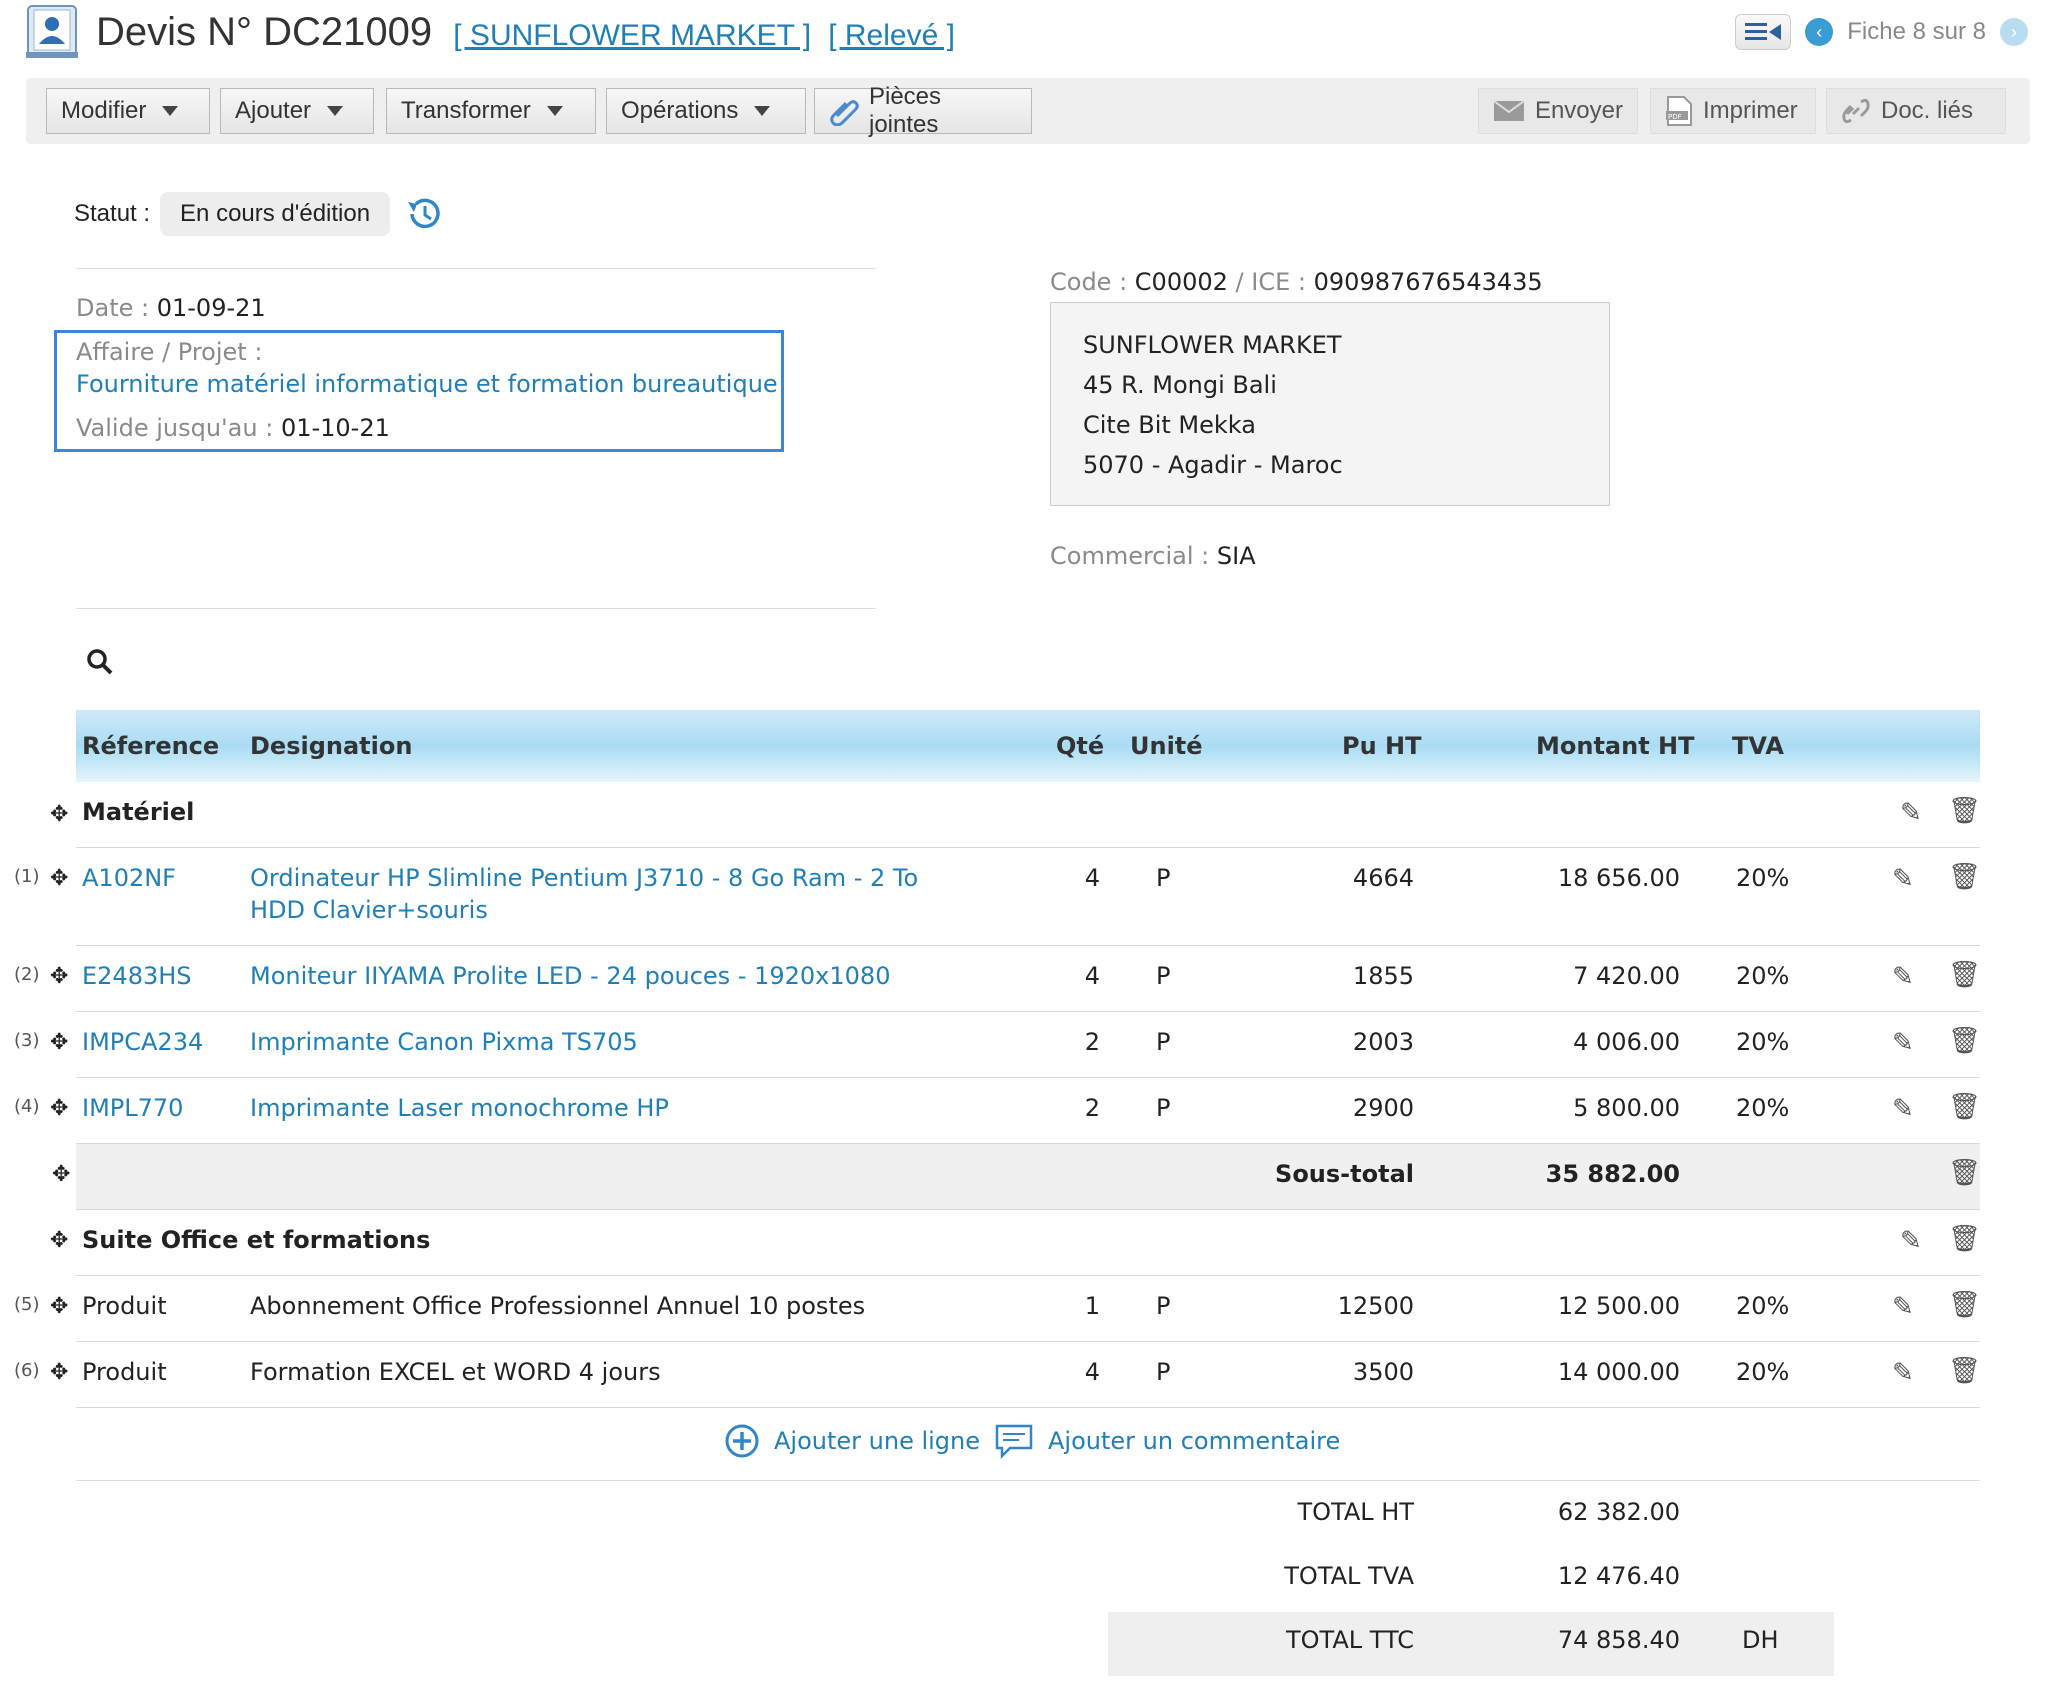 This screenshot has height=1684, width=2046. I want to click on next-record-icon: ›, so click(2014, 32).